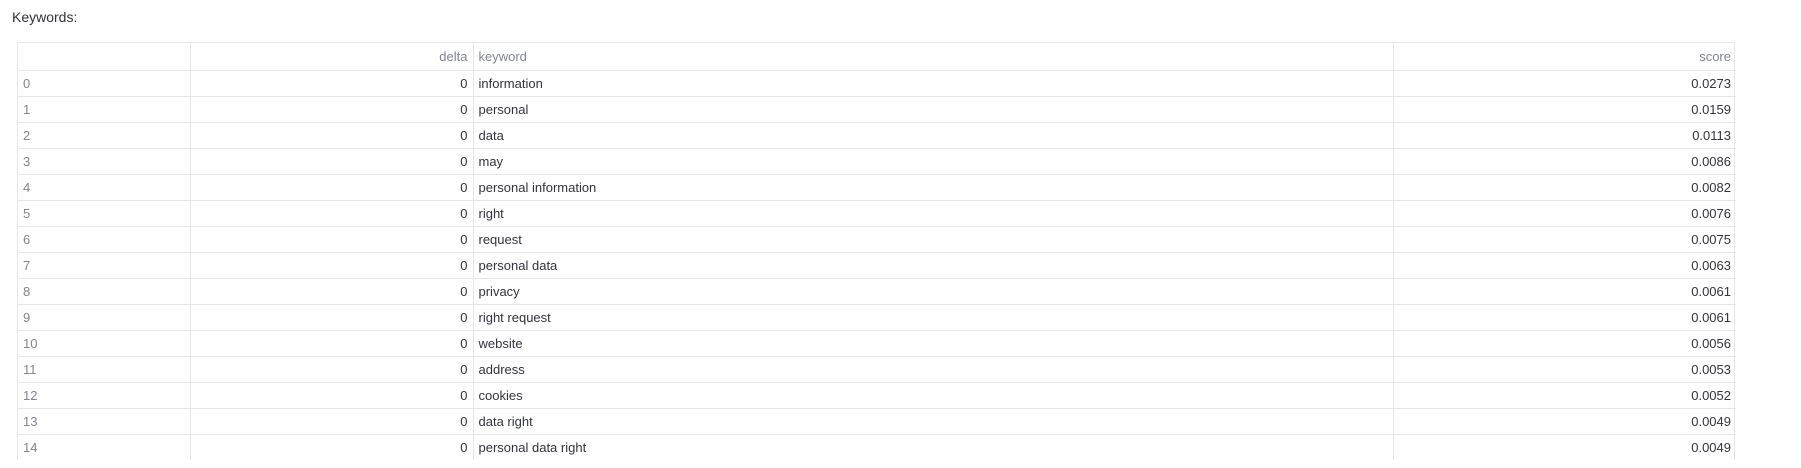 This screenshot has height=468, width=1801. Describe the element at coordinates (104, 265) in the screenshot. I see `row-index-cell: 7` at that location.